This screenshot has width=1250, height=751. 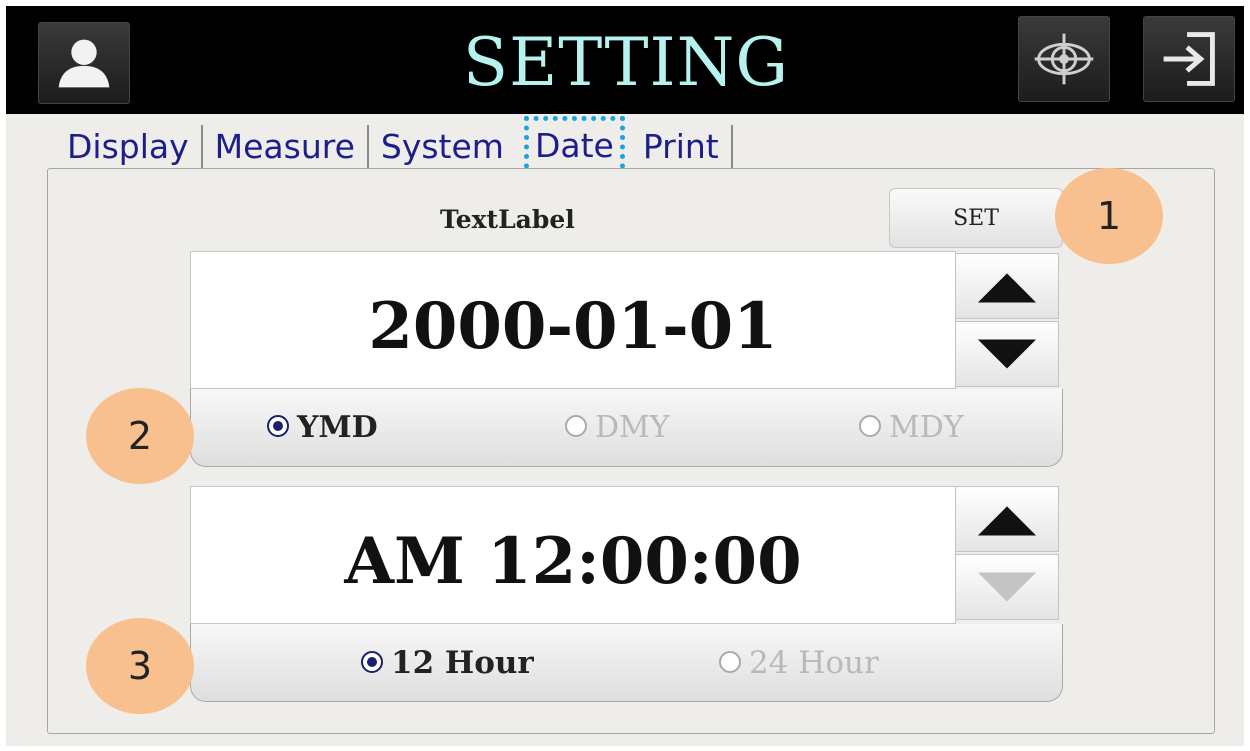 I want to click on date-display: 2000-01-01, so click(x=573, y=320).